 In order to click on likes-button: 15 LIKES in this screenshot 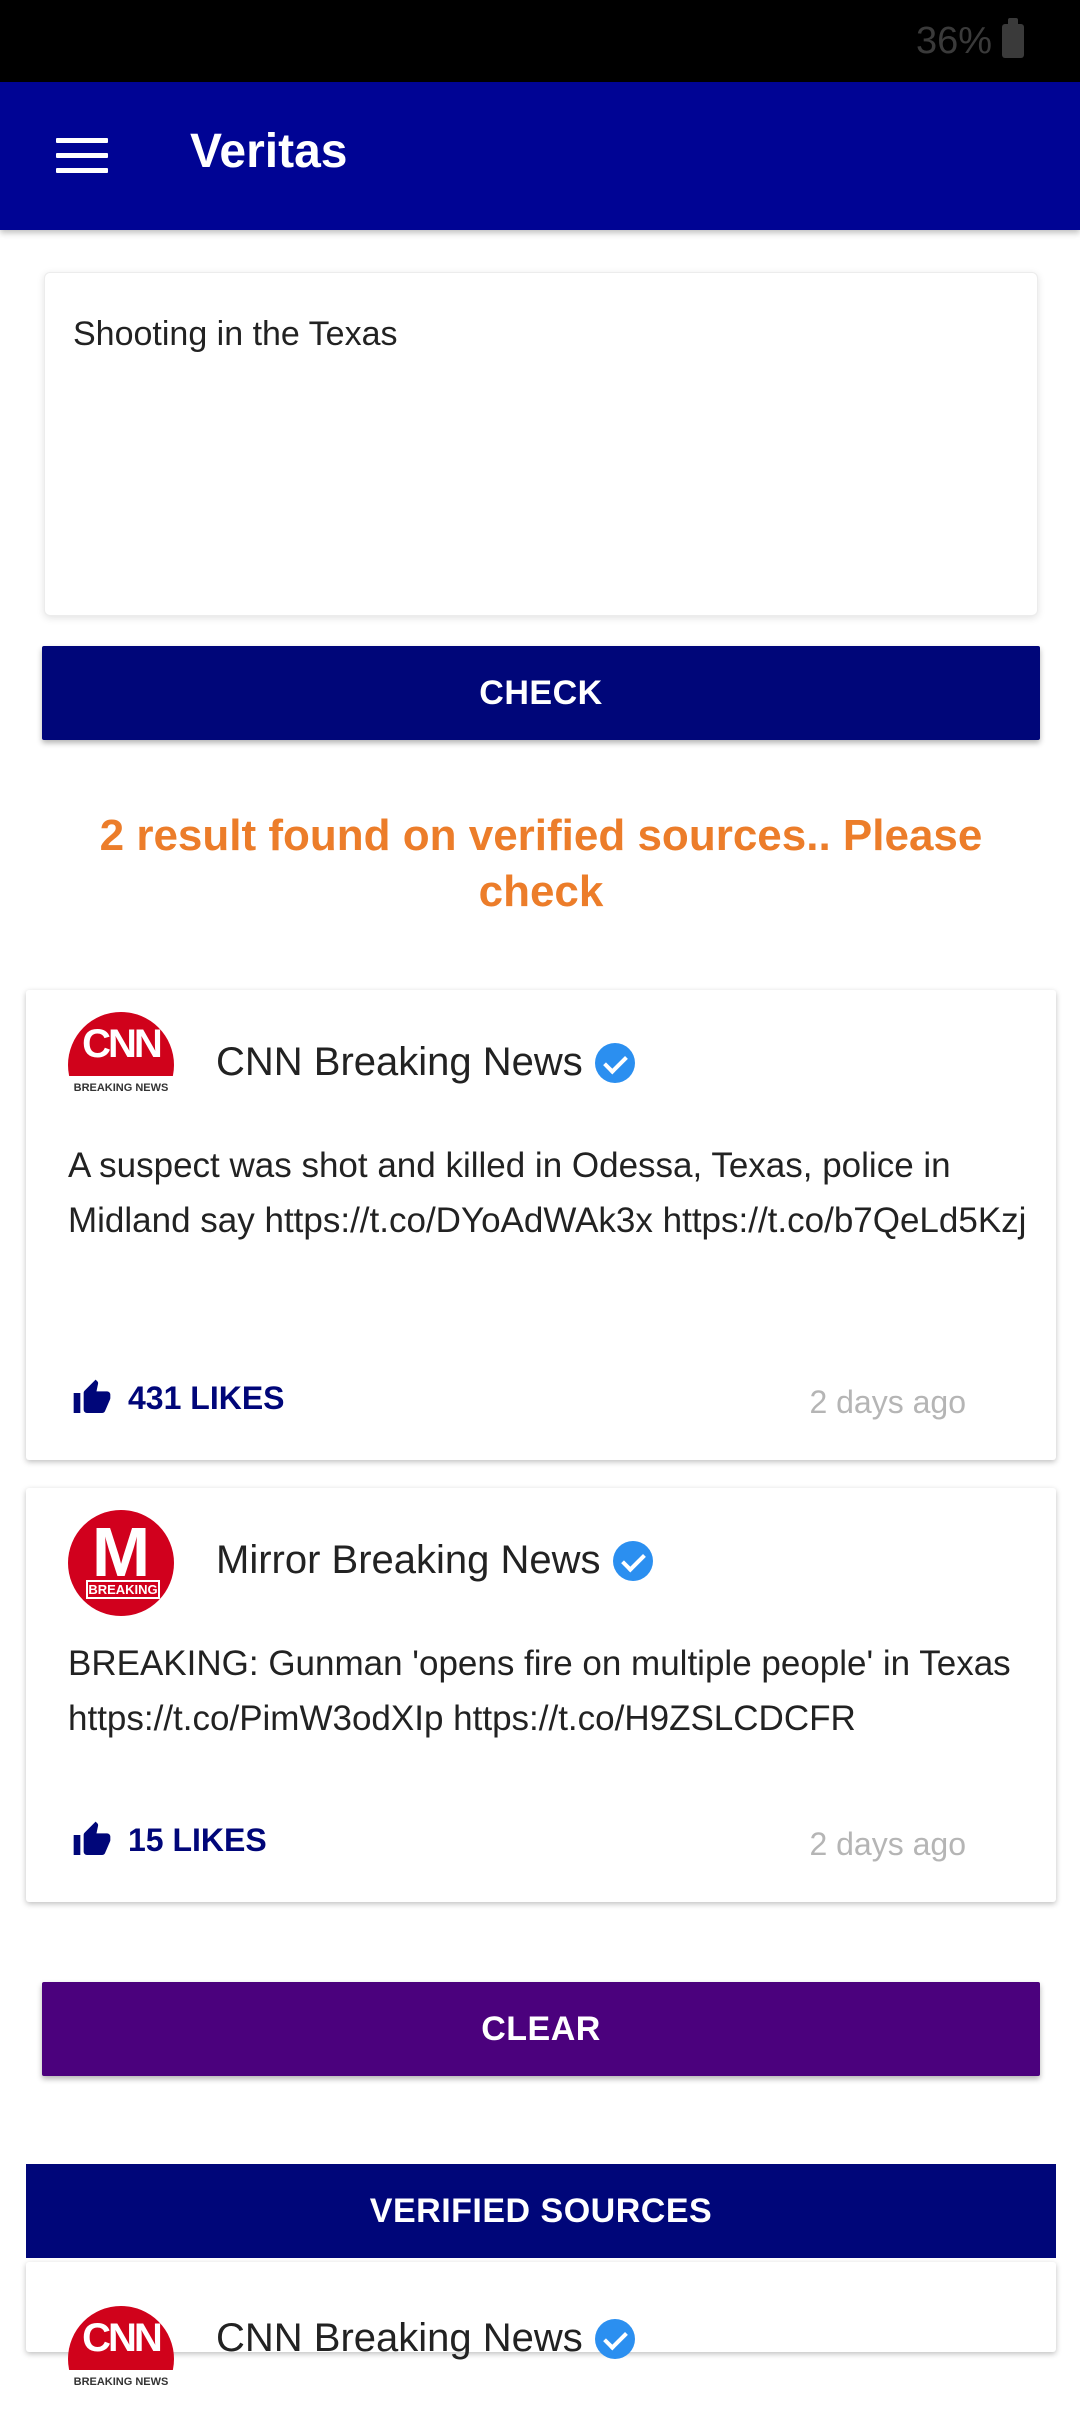, I will do `click(168, 1840)`.